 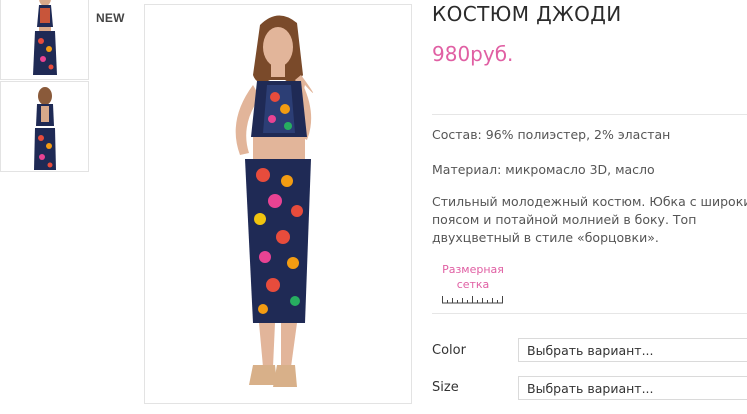 I want to click on product-composition: Состав: 96% полиэстер, 2% эластан, so click(x=551, y=134).